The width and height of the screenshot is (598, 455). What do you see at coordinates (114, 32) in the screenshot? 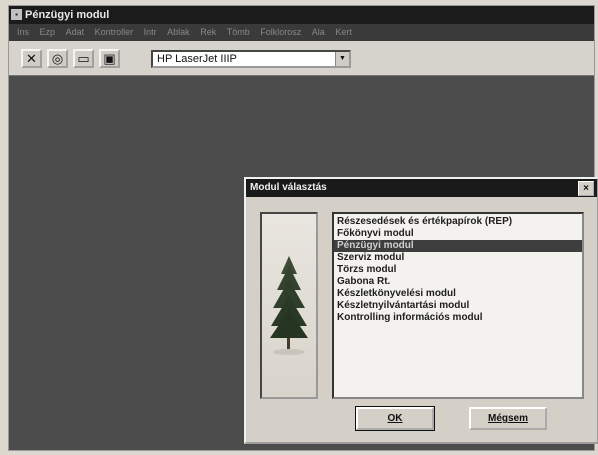
I see `menu-item: Kontroller` at bounding box center [114, 32].